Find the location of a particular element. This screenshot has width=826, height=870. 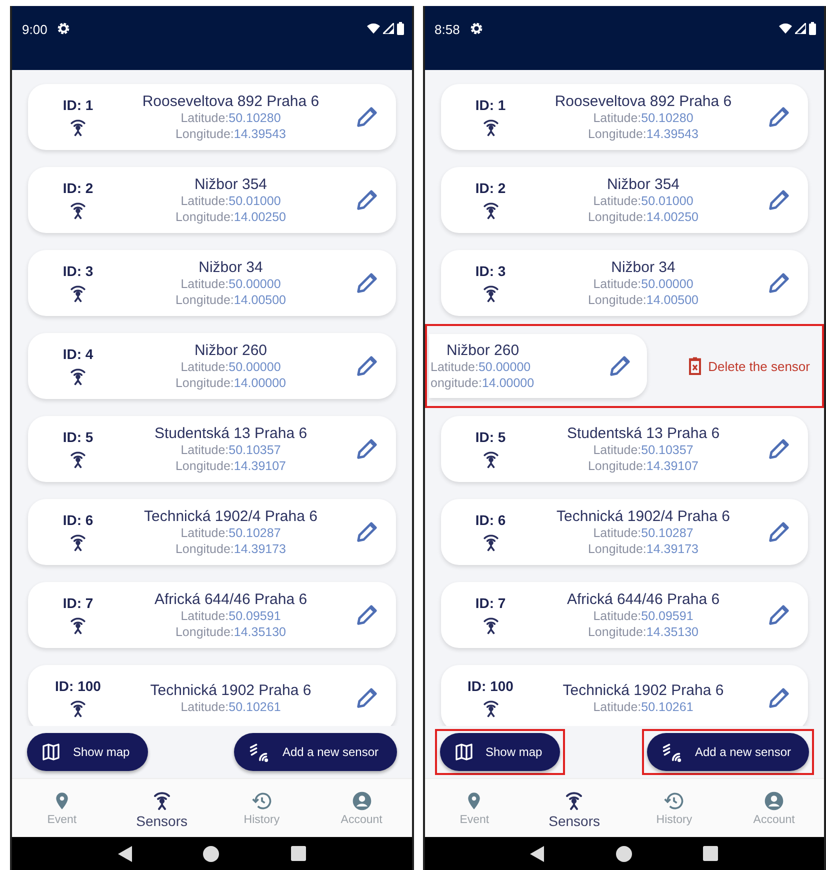

history-icon is located at coordinates (674, 801).